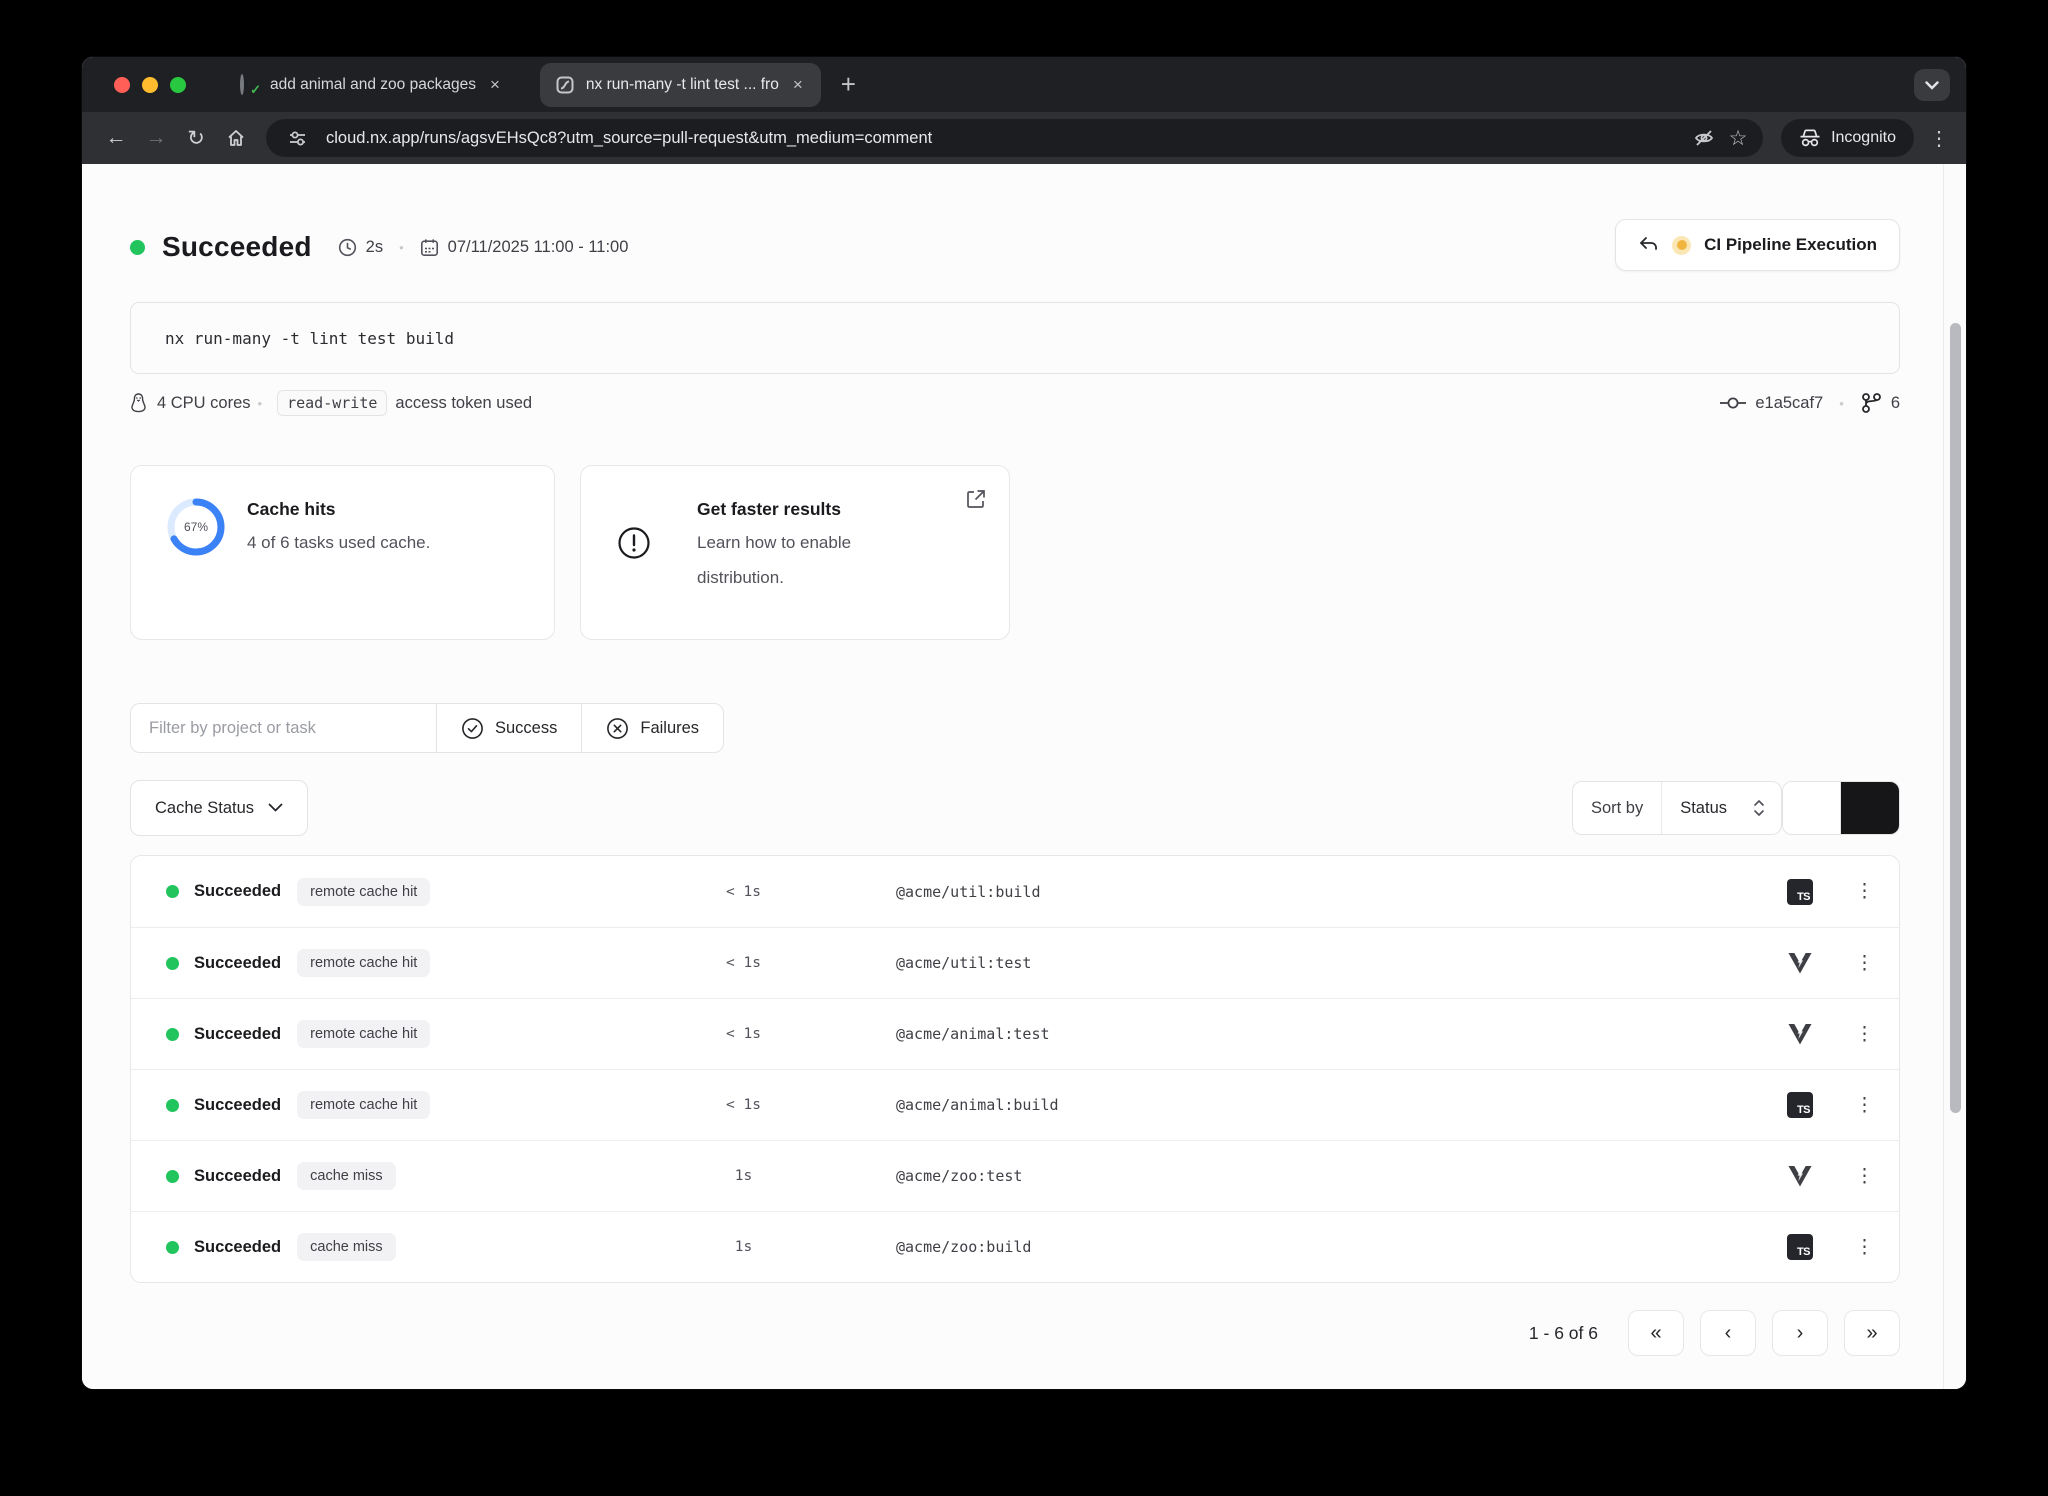 The image size is (2048, 1496). I want to click on bookmark-star-icon: ☆, so click(1738, 138).